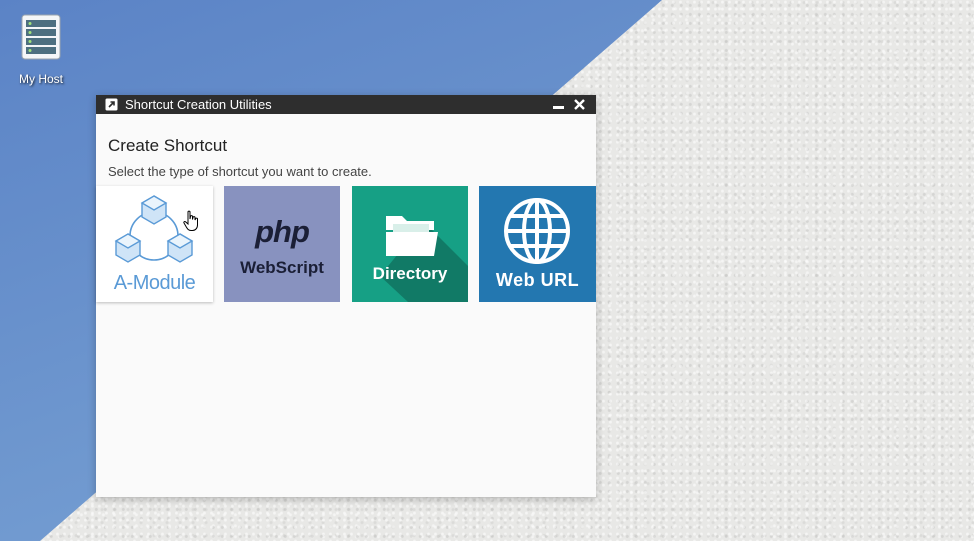 Image resolution: width=974 pixels, height=541 pixels. Describe the element at coordinates (424, 259) in the screenshot. I see `folder-icon` at that location.